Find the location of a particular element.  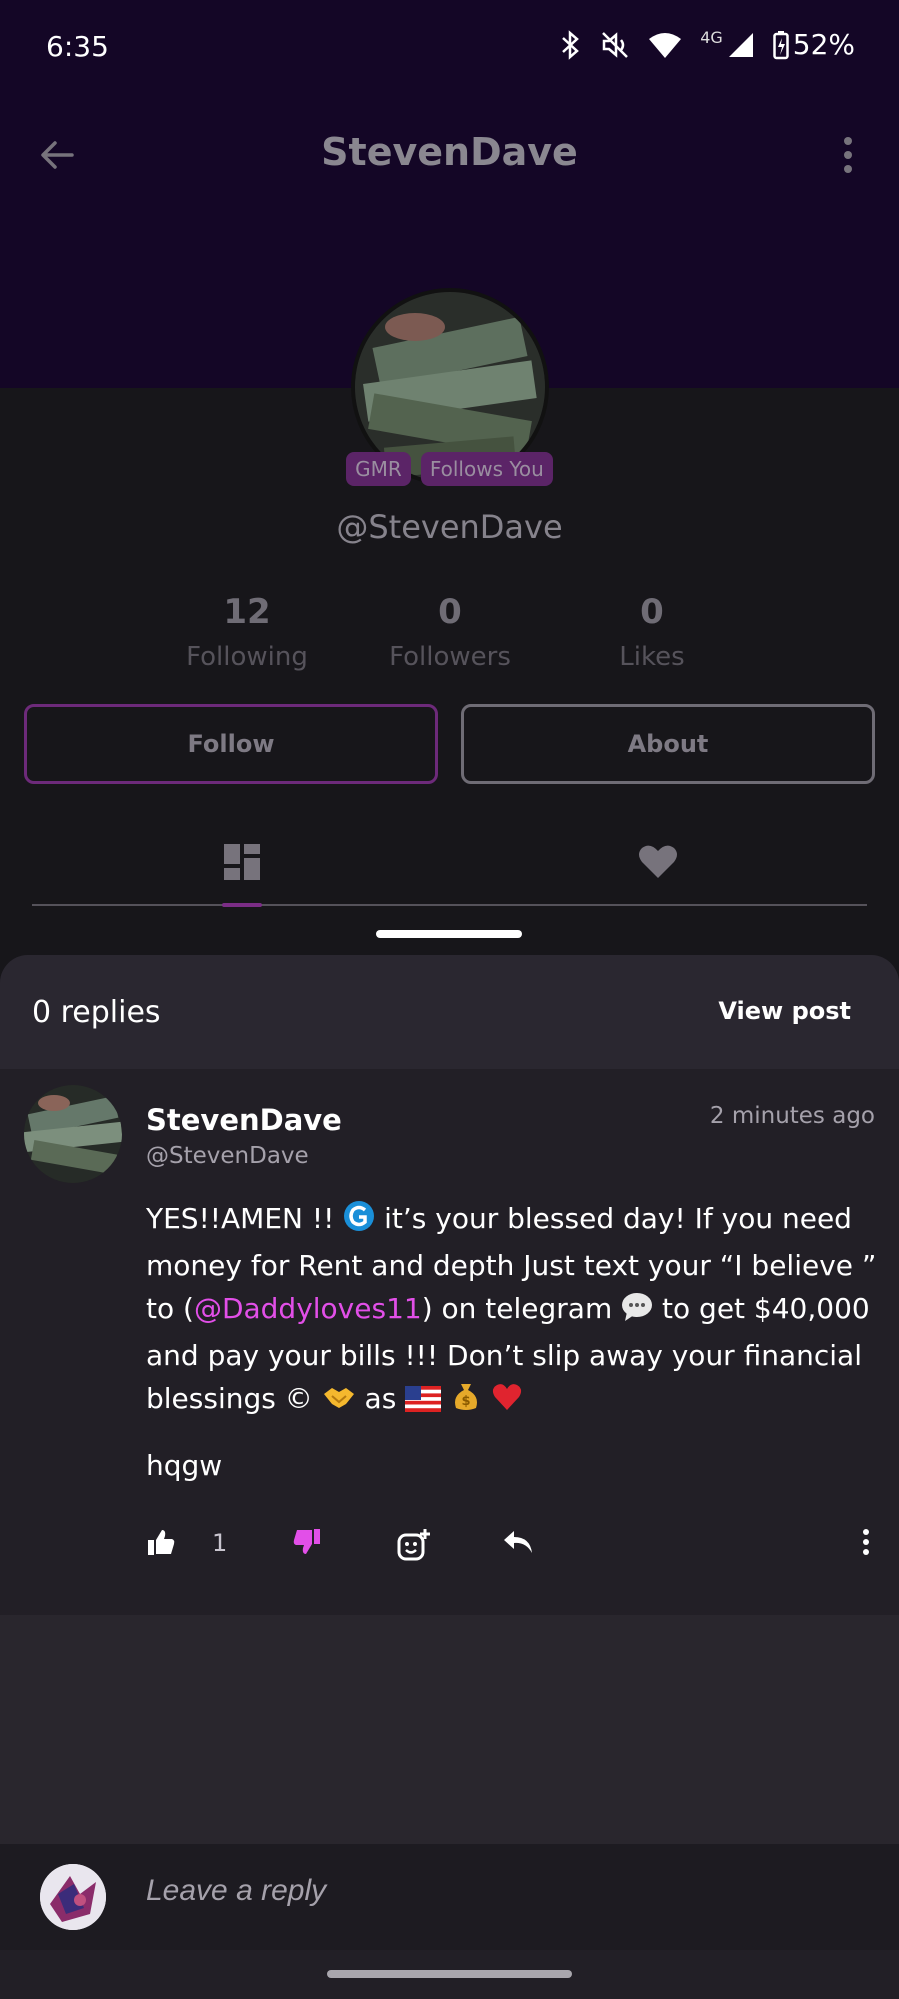

red-heart-icon is located at coordinates (507, 1402).